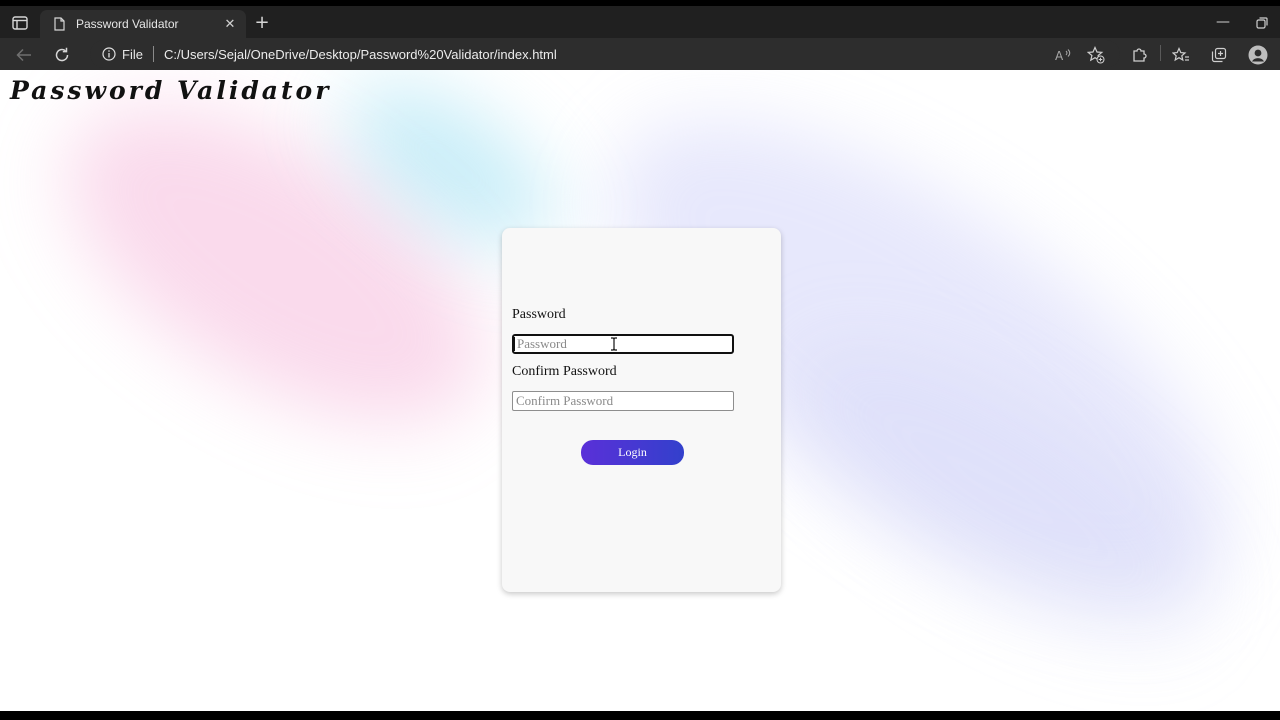 The height and width of the screenshot is (720, 1280). What do you see at coordinates (59, 24) in the screenshot?
I see `page-icon` at bounding box center [59, 24].